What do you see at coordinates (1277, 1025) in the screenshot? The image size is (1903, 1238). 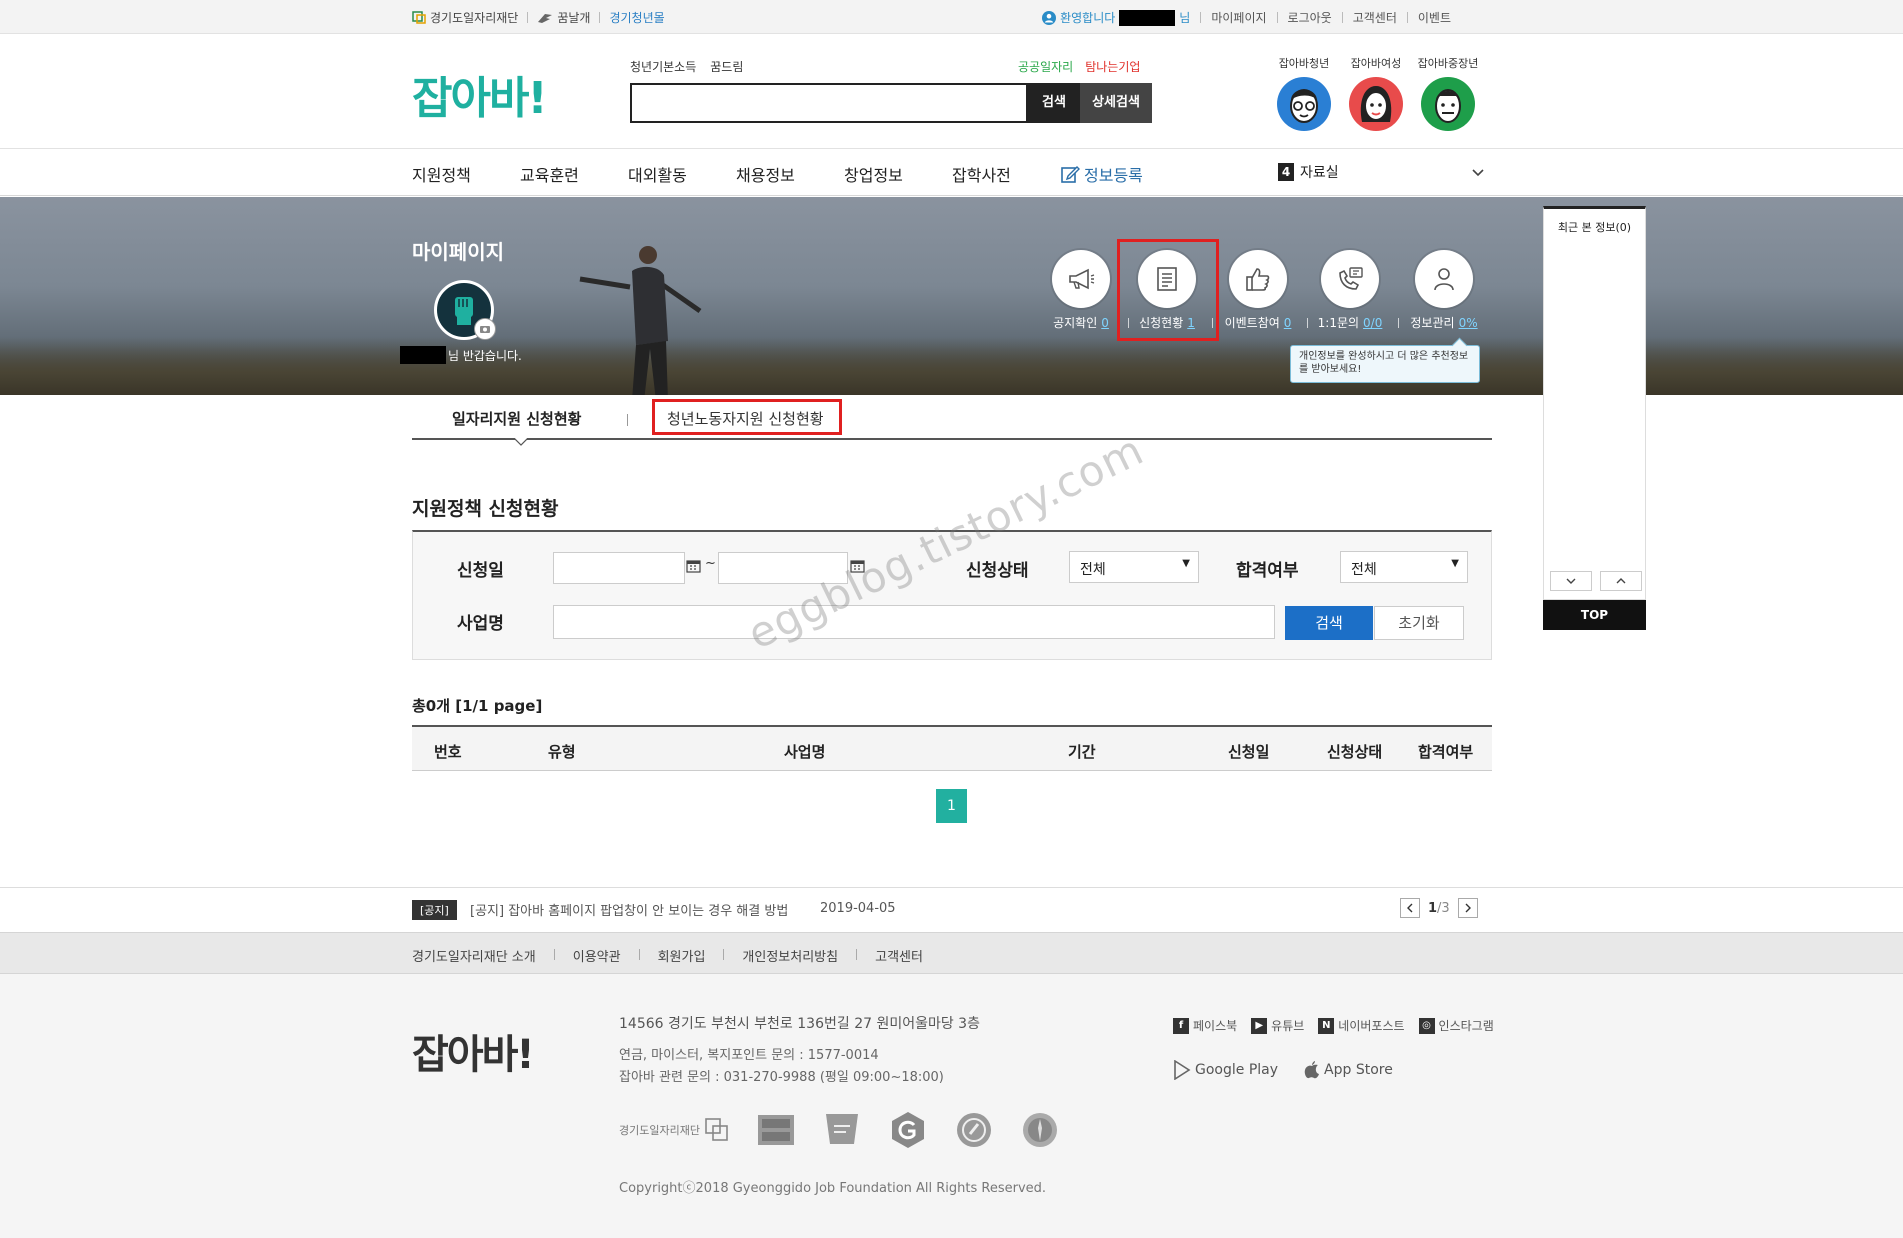 I see `social-youtube: ▶ 유튜브` at bounding box center [1277, 1025].